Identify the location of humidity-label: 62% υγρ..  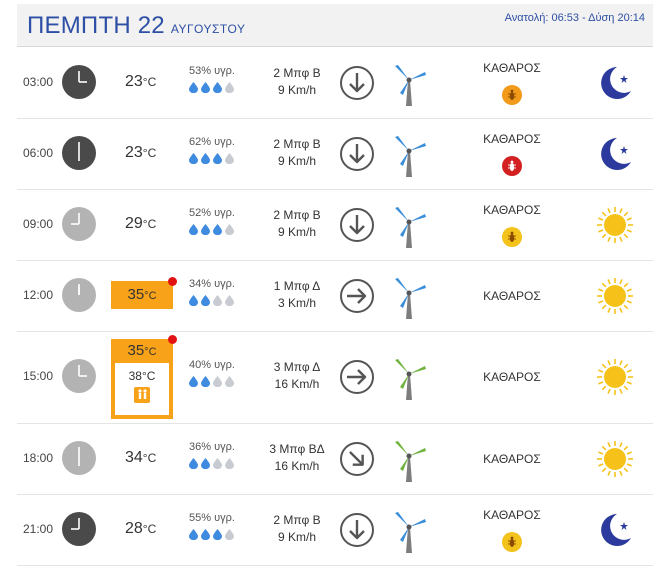
(212, 142).